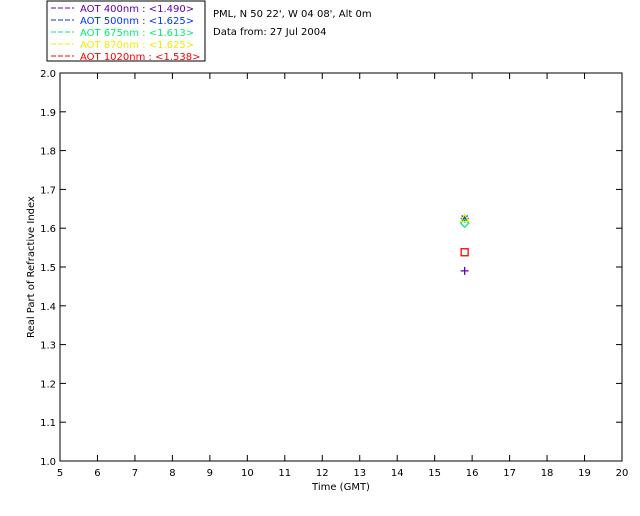  I want to click on info-date: Data from: 27 Jul 2004, so click(269, 32).